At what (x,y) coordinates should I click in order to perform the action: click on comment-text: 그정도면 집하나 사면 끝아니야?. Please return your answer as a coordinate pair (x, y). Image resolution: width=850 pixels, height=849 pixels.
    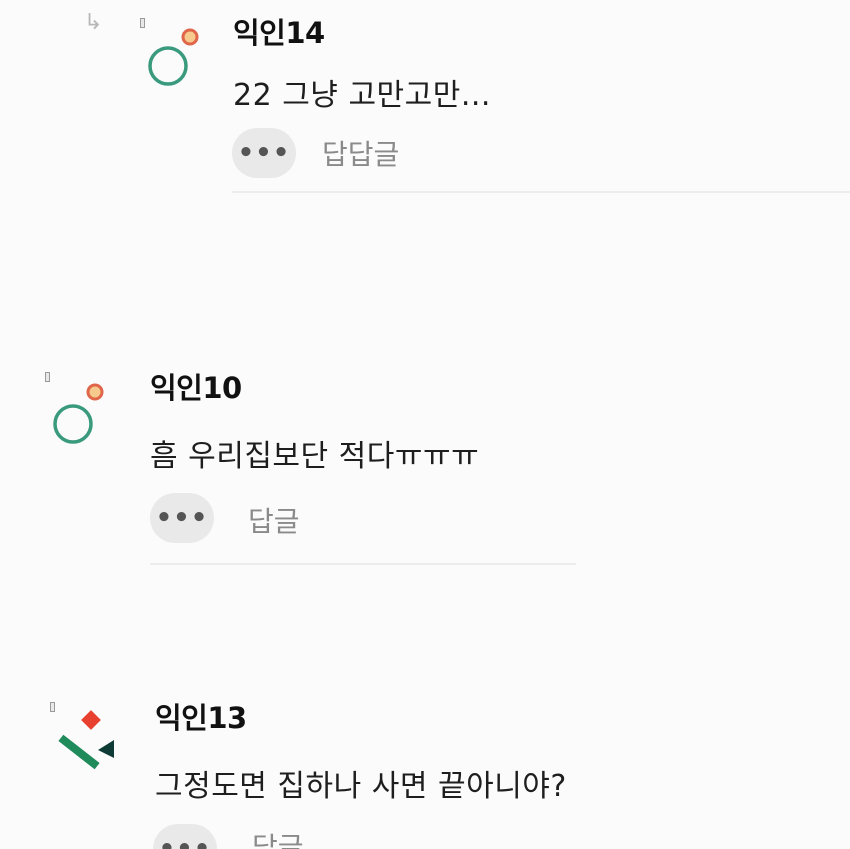
    Looking at the image, I should click on (361, 786).